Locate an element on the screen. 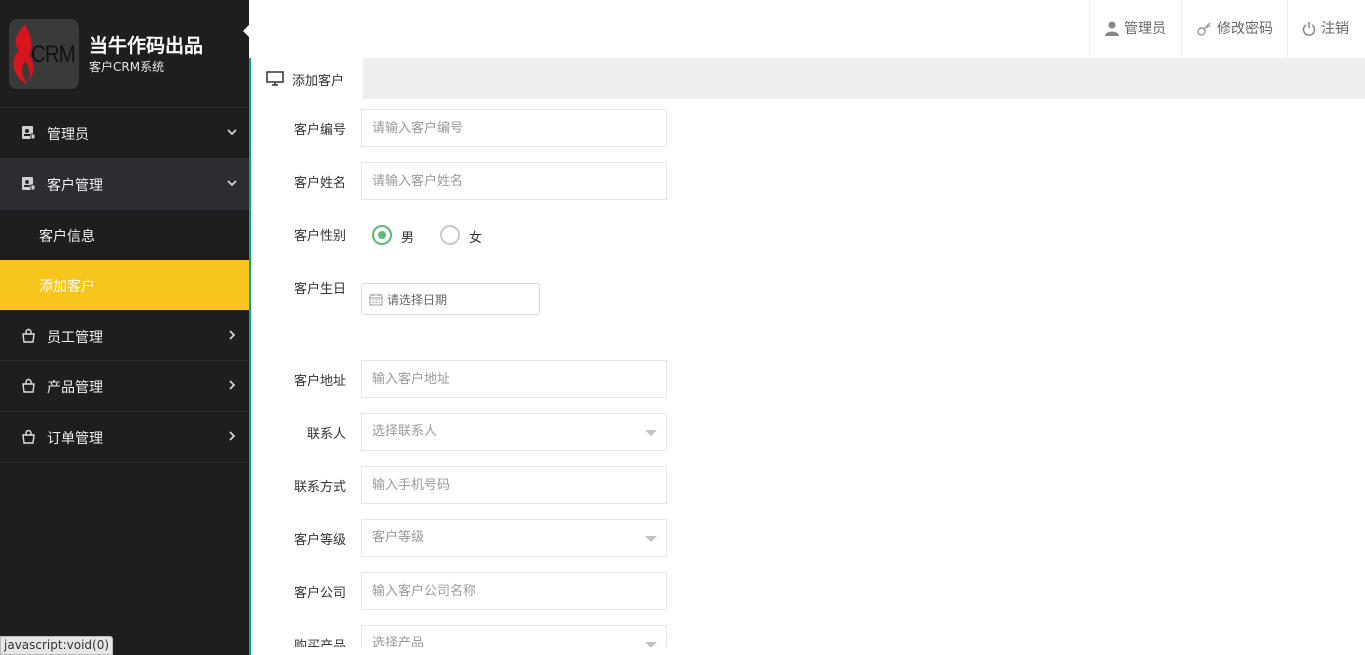 This screenshot has width=1365, height=655. contact-select: 选择联系人 is located at coordinates (514, 432).